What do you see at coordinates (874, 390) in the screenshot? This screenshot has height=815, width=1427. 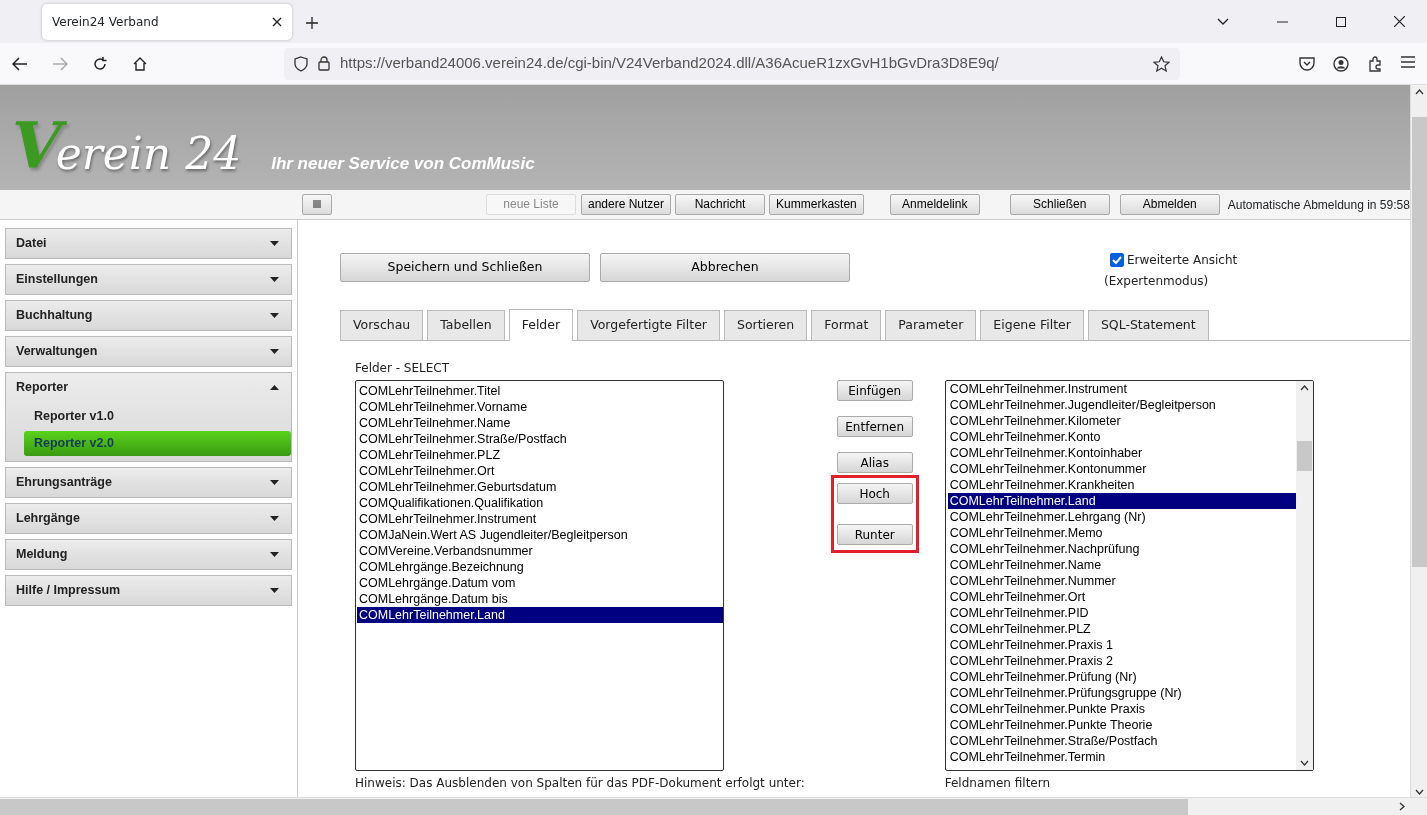 I see `move-button: Einfügen` at bounding box center [874, 390].